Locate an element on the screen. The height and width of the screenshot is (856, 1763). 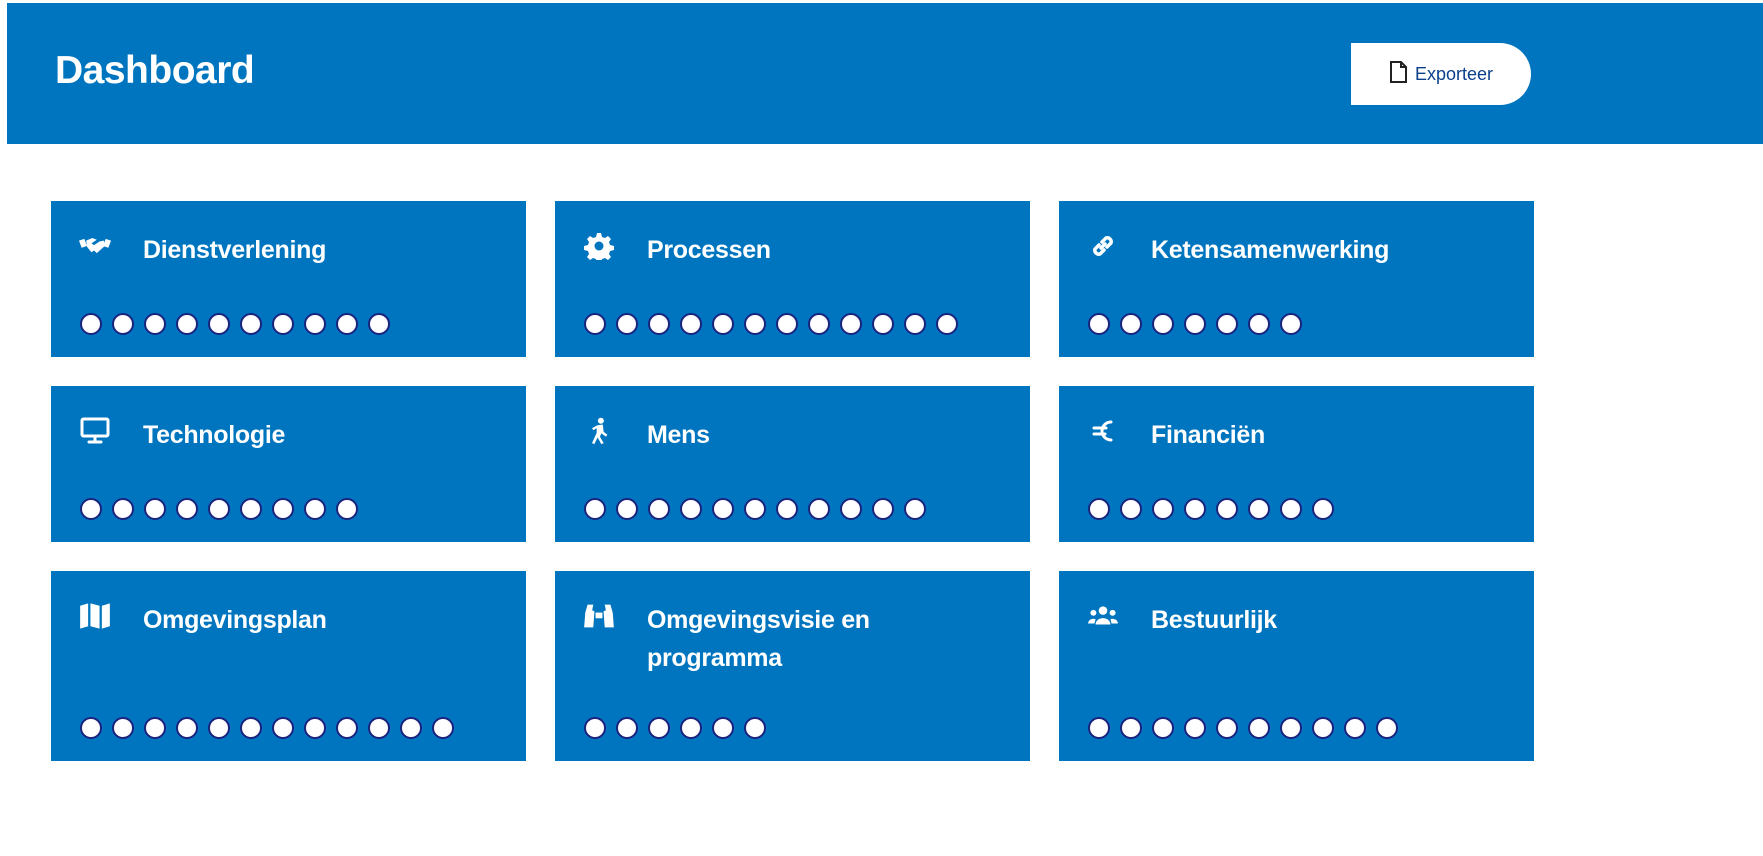
card-omgevingsvisie: Omgevingsvisie en programma is located at coordinates (792, 666).